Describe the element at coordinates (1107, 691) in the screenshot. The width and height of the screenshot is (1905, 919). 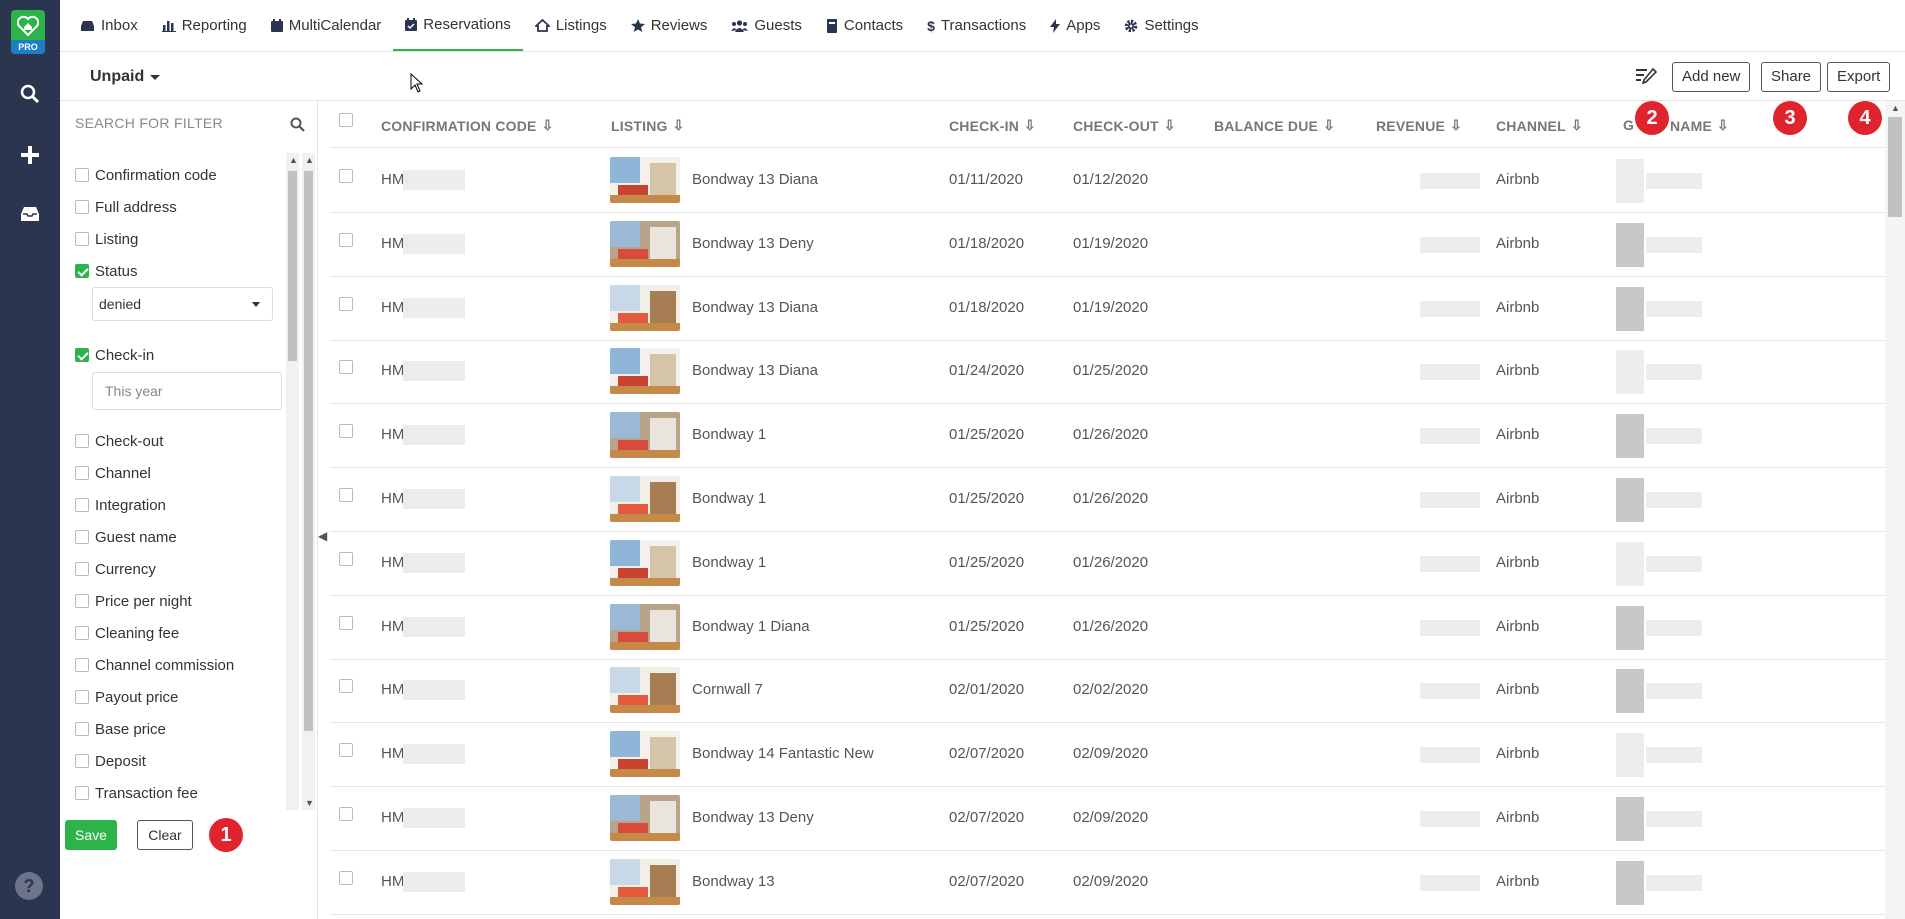
I see `table-row: HM/Cornwall 7 02/01/2020 02/02/2020 Airbnb` at that location.